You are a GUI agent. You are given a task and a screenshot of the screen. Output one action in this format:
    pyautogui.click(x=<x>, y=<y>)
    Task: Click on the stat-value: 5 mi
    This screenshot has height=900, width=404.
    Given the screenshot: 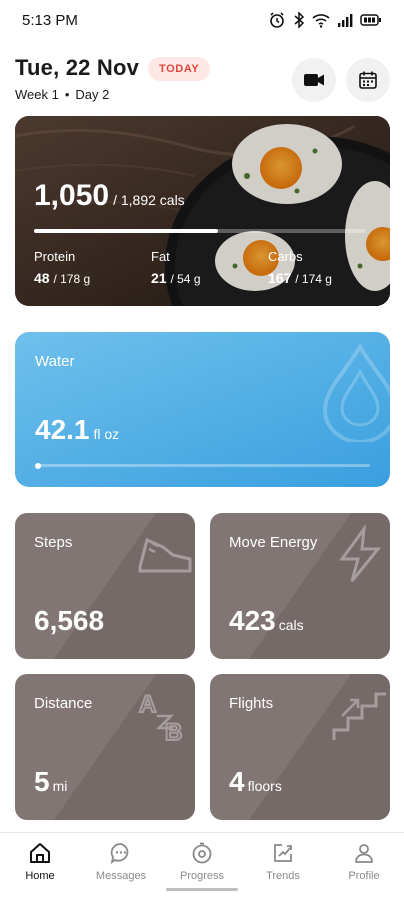 What is the action you would take?
    pyautogui.click(x=51, y=781)
    